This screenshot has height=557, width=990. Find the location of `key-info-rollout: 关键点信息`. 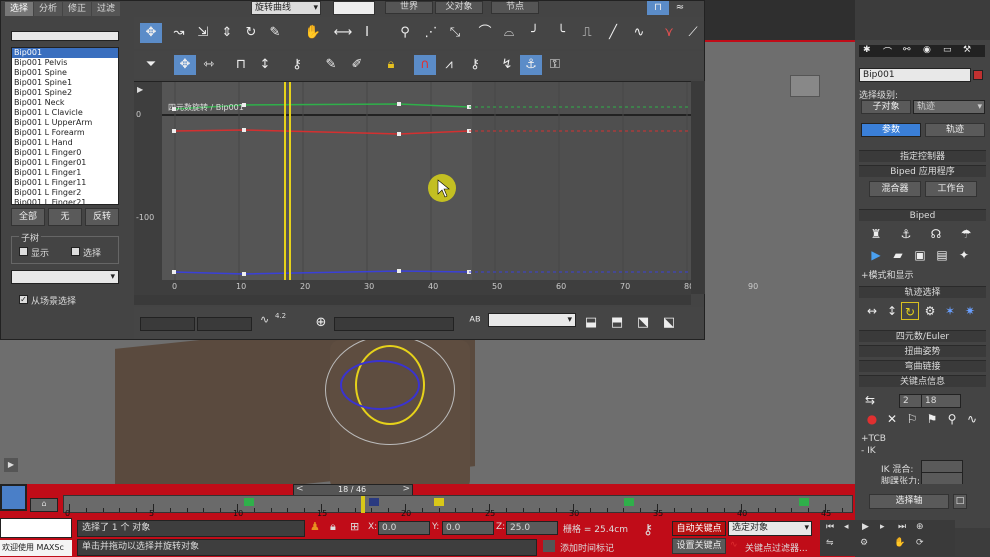

key-info-rollout: 关键点信息 is located at coordinates (922, 381).